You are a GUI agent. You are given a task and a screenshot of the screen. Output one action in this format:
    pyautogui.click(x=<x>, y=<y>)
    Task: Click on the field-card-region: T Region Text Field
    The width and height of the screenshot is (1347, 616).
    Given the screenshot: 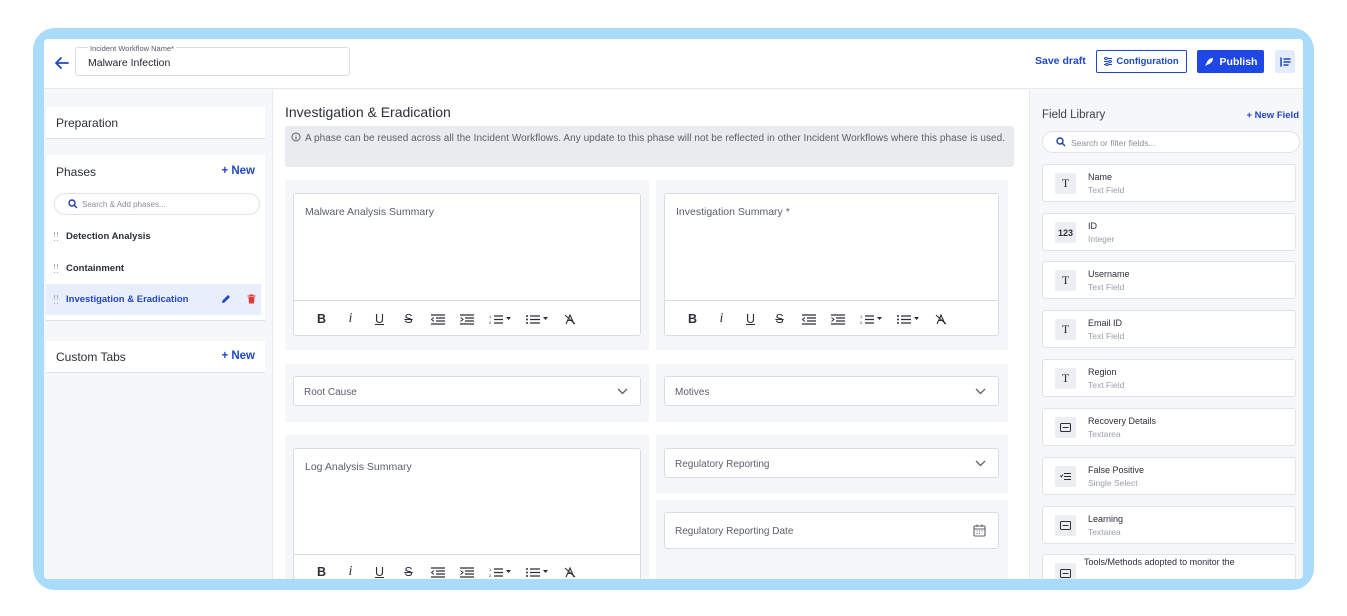 What is the action you would take?
    pyautogui.click(x=1169, y=378)
    